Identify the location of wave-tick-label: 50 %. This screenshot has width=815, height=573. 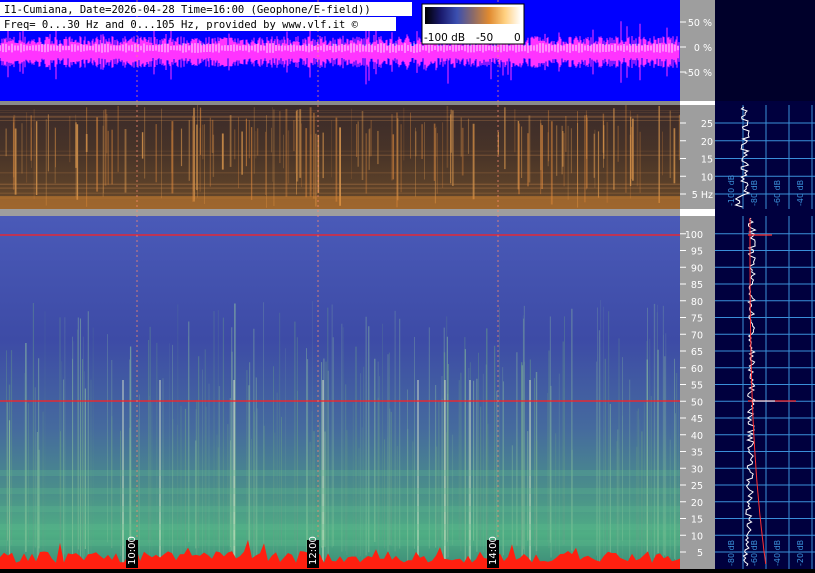
(700, 23).